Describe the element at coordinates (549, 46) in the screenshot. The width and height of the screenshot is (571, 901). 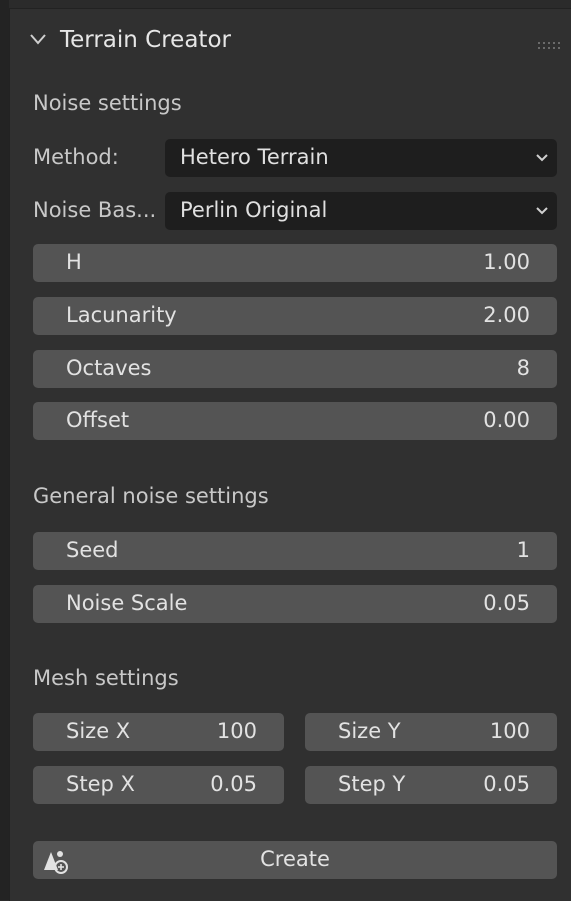
I see `drag-handle-icon` at that location.